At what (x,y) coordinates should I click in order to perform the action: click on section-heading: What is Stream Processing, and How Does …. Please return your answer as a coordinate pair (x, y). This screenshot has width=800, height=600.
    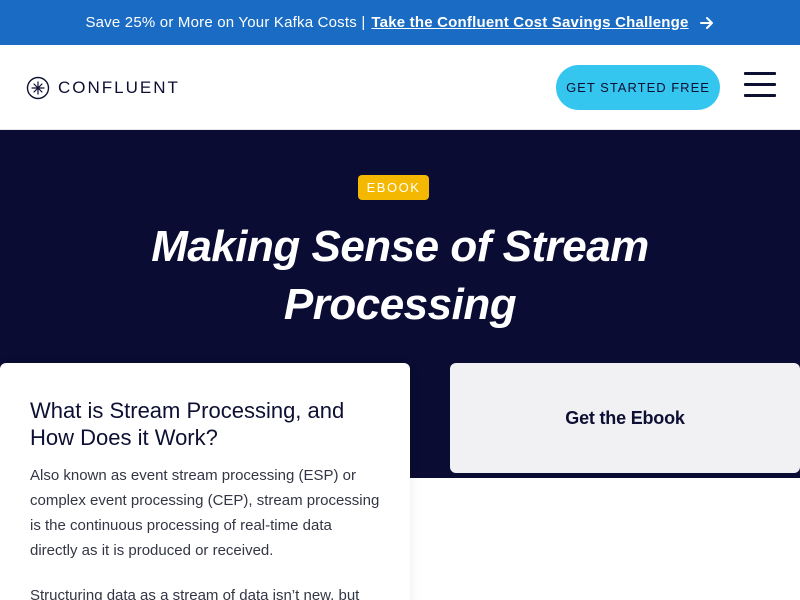
    Looking at the image, I should click on (187, 424).